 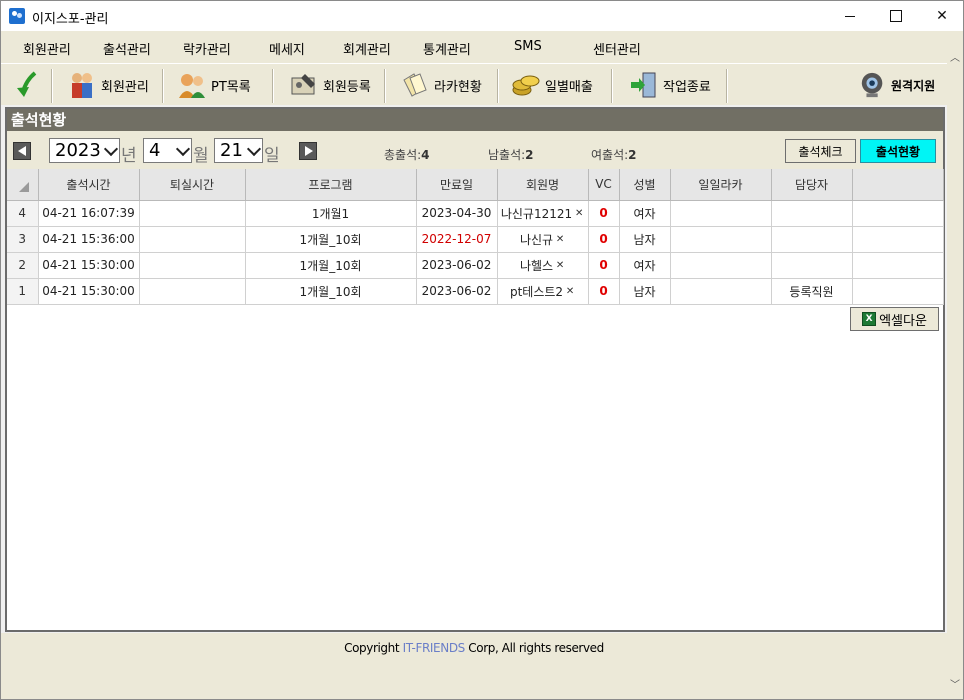 I want to click on menu-statistics: 통계관리, so click(x=447, y=48).